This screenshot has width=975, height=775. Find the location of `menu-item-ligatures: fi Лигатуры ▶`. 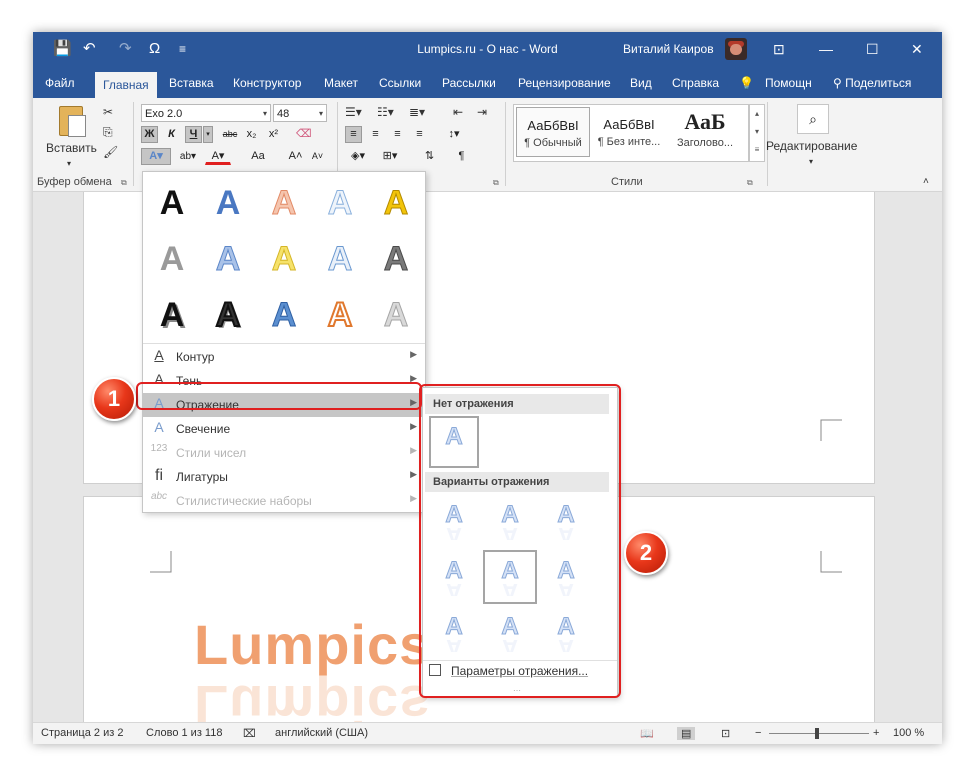

menu-item-ligatures: fi Лигатуры ▶ is located at coordinates (284, 477).